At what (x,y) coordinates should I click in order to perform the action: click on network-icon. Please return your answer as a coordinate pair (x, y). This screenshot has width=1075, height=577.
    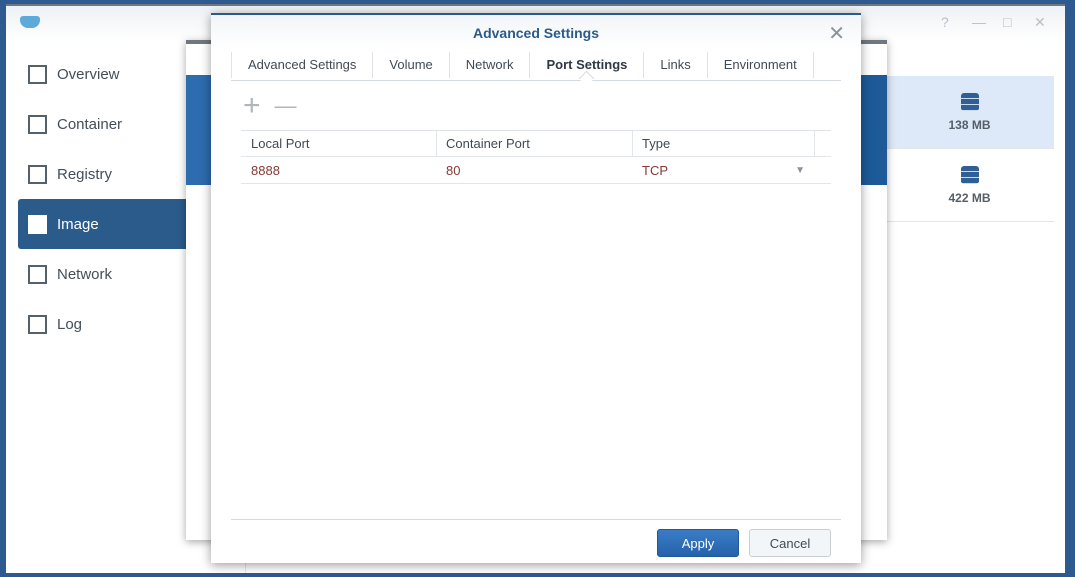
    Looking at the image, I should click on (37, 274).